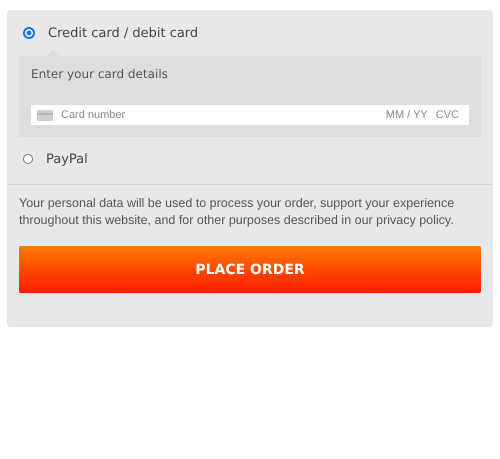 Image resolution: width=500 pixels, height=459 pixels. What do you see at coordinates (45, 115) in the screenshot?
I see `credit-card-icon` at bounding box center [45, 115].